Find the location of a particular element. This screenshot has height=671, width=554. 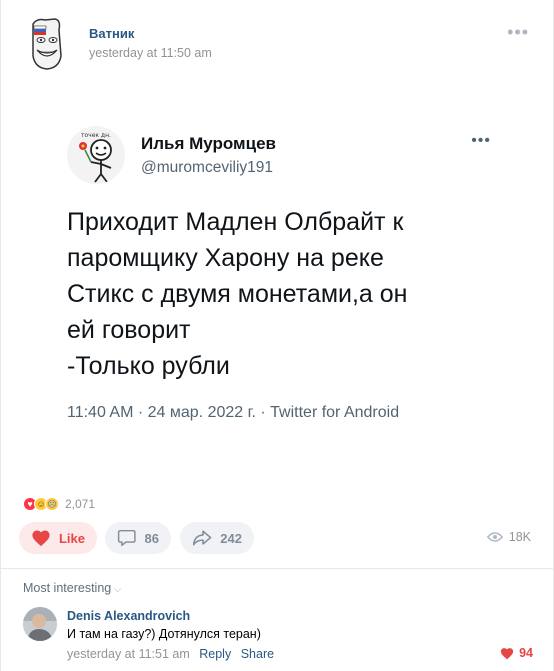

comments-count: 86 is located at coordinates (151, 538).